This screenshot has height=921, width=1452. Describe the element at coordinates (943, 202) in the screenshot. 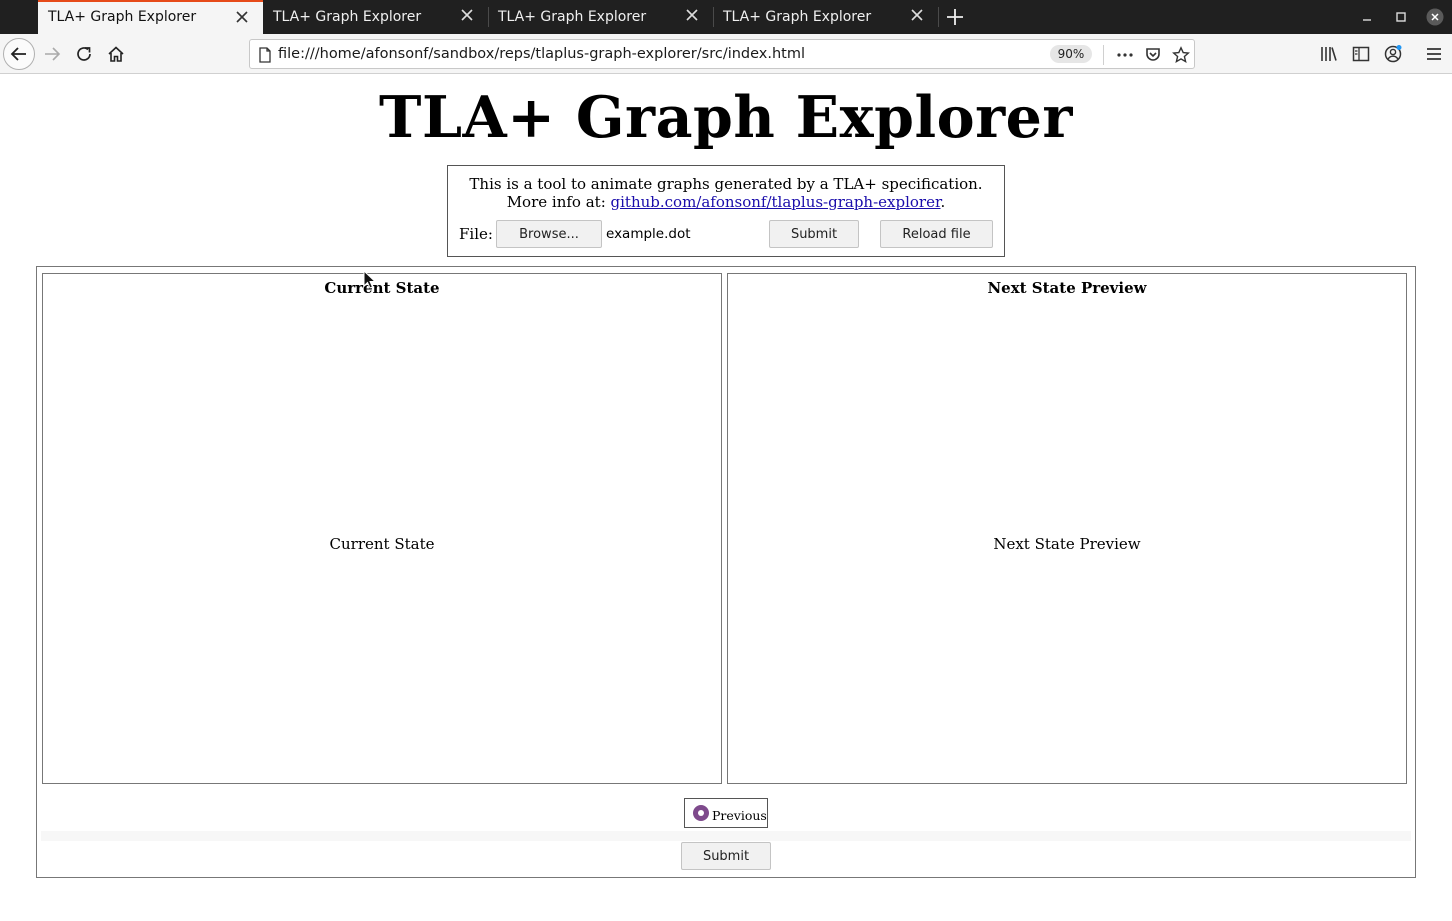

I see `period: .` at that location.